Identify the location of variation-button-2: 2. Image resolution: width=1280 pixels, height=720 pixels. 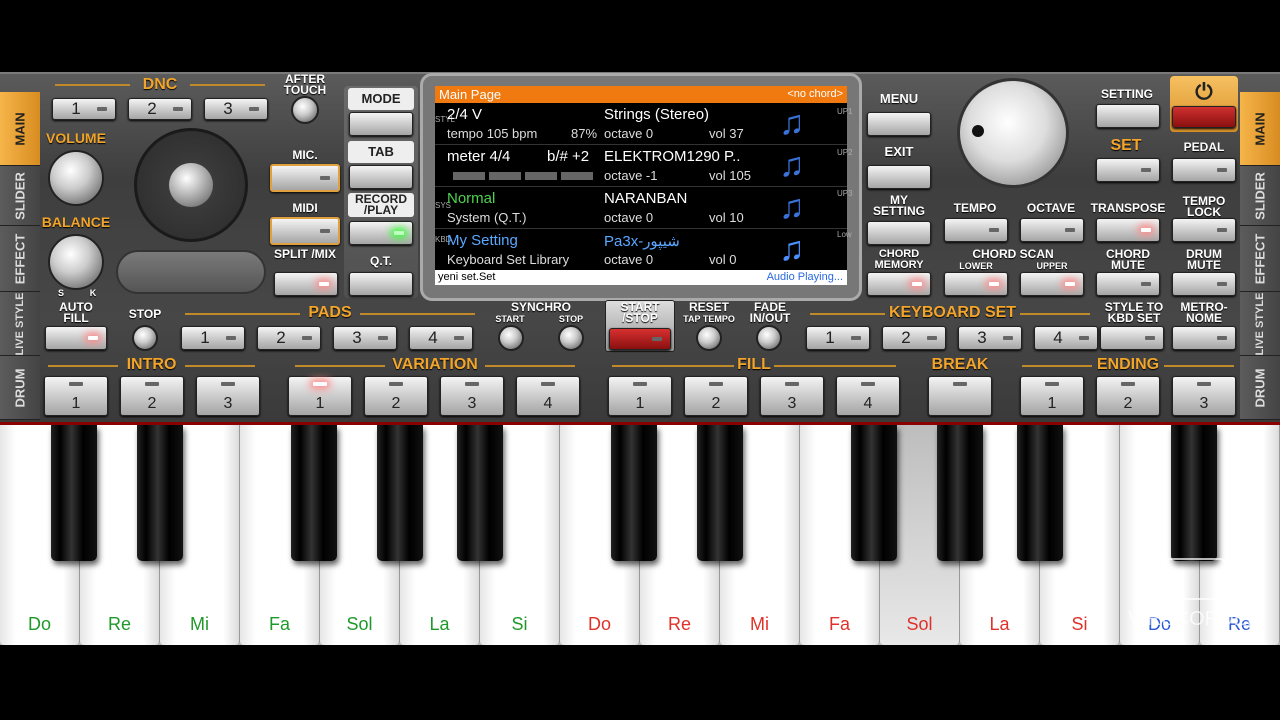
(396, 396).